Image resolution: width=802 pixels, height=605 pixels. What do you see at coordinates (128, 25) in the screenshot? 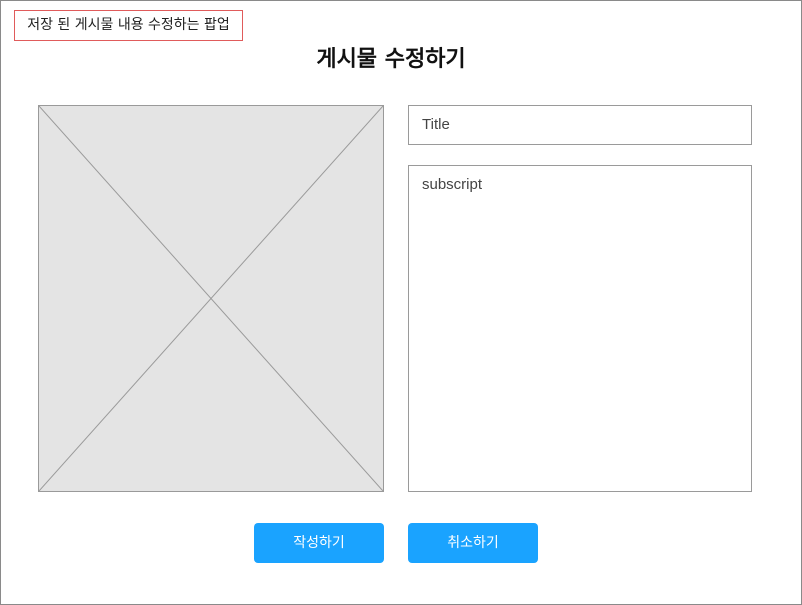
I see `annotation-note: 저장 된 게시물 내용 수정하는 팝업` at bounding box center [128, 25].